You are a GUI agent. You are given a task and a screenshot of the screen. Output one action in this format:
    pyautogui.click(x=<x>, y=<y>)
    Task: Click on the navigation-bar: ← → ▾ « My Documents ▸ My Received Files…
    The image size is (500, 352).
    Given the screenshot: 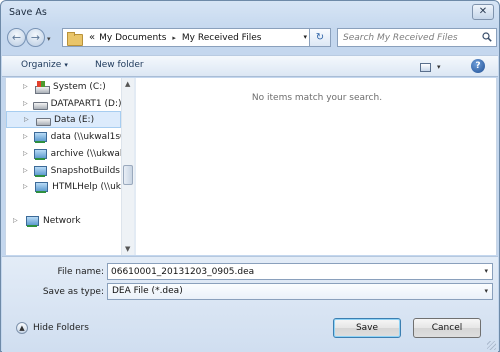 What is the action you would take?
    pyautogui.click(x=251, y=38)
    